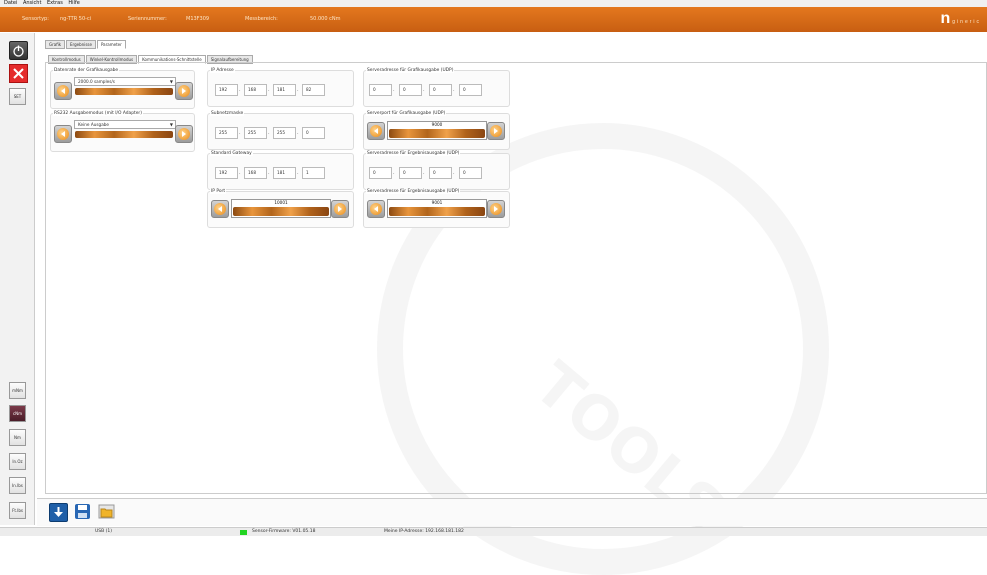 This screenshot has height=575, width=987. Describe the element at coordinates (55, 44) in the screenshot. I see `tab-grafik: Grafik` at that location.